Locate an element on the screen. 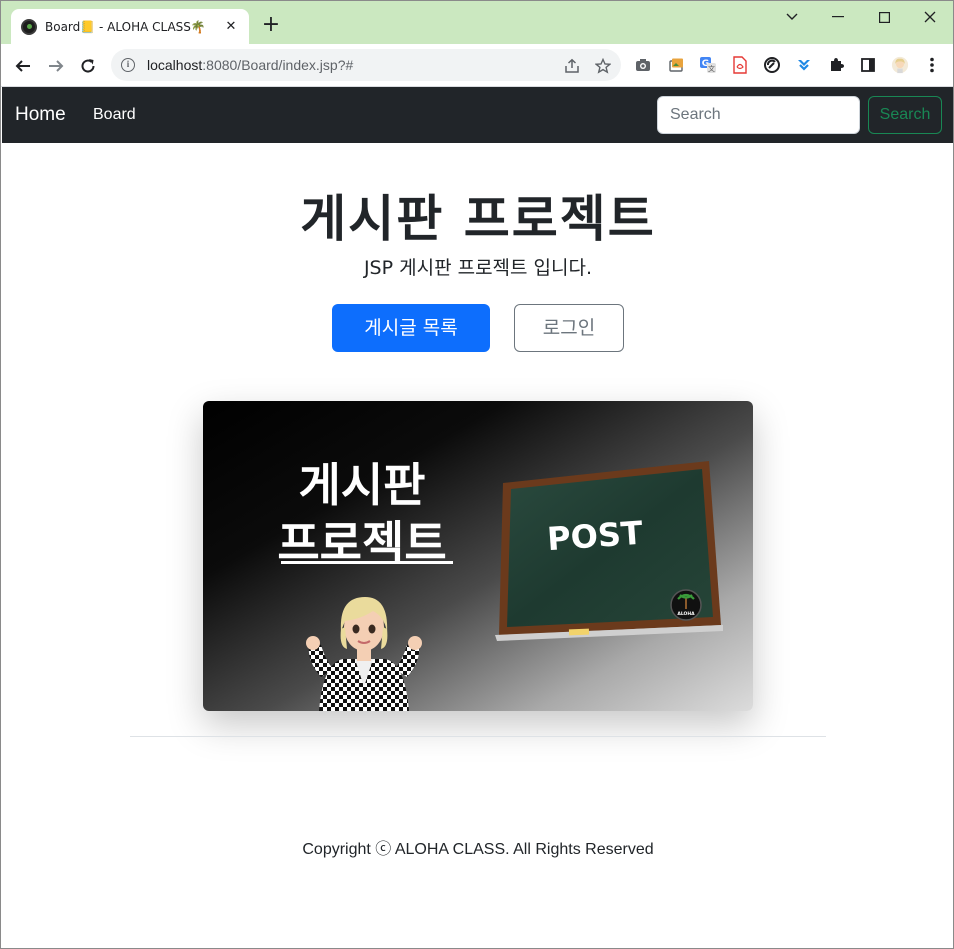 Image resolution: width=954 pixels, height=949 pixels. tab-search-chevron-icon is located at coordinates (792, 17).